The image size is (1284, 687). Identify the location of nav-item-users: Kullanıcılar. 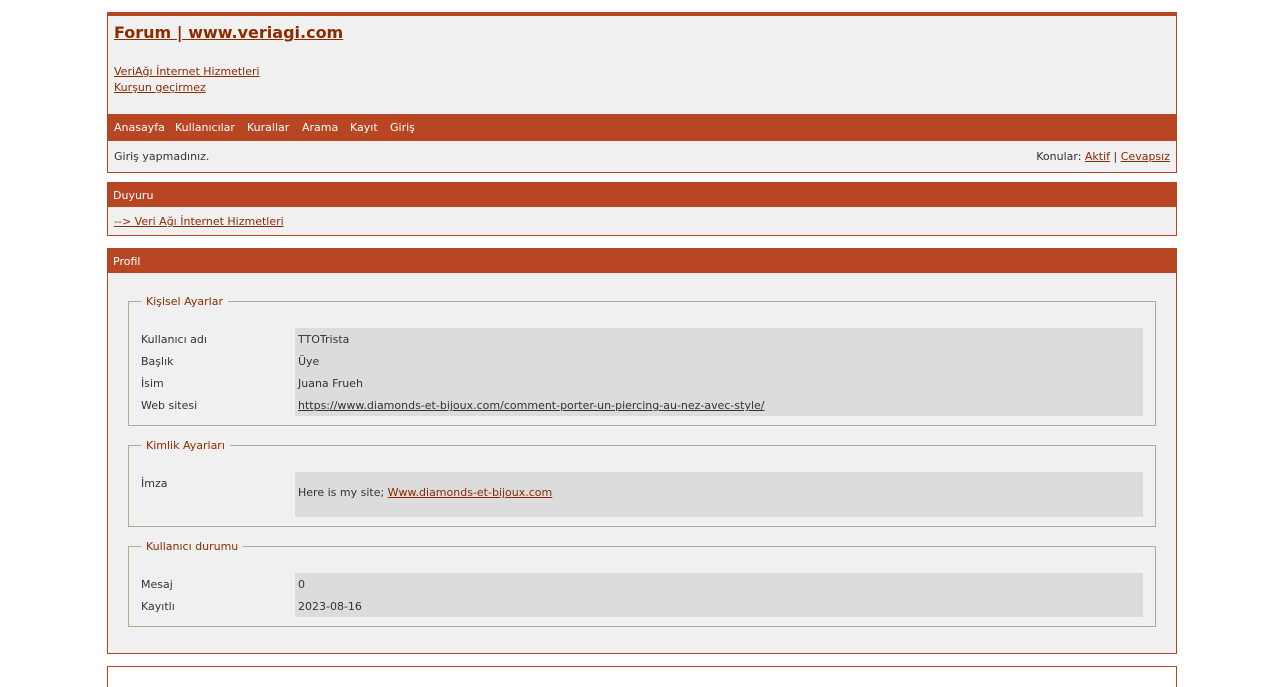
(205, 127).